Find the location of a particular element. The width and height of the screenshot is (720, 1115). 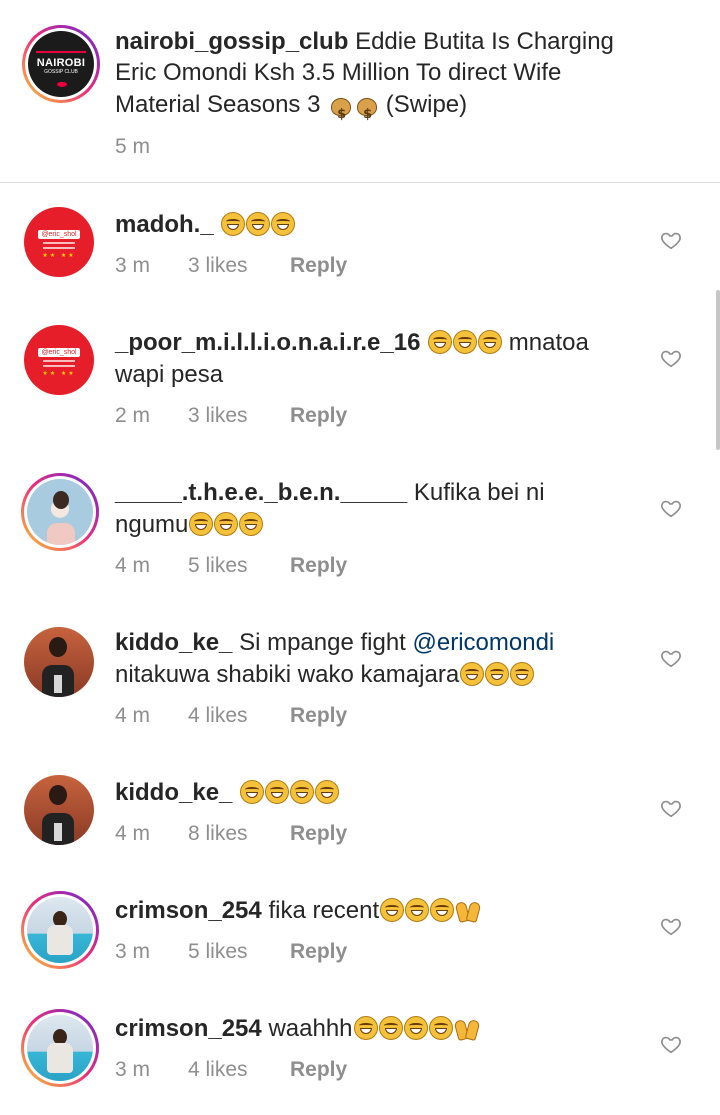

comment-text: kiddo_ke_ is located at coordinates (227, 792).